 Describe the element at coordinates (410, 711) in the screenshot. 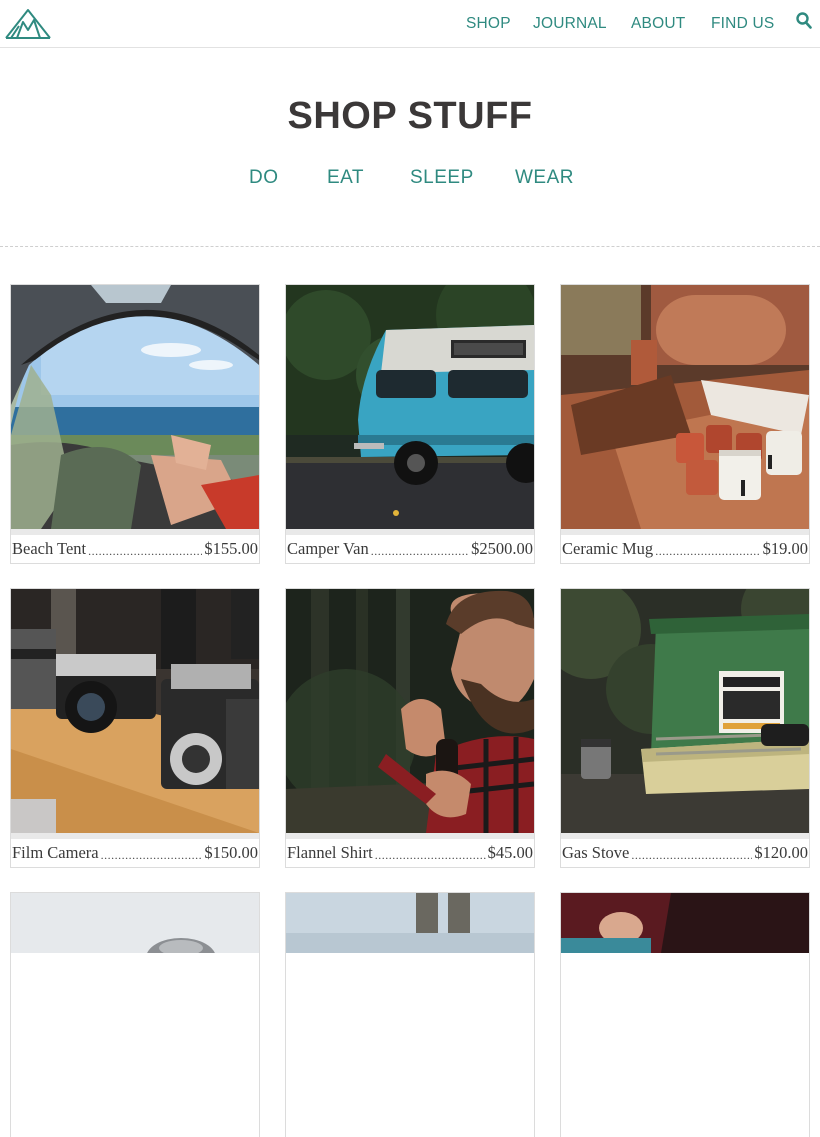

I see `man-pipe-photo` at that location.